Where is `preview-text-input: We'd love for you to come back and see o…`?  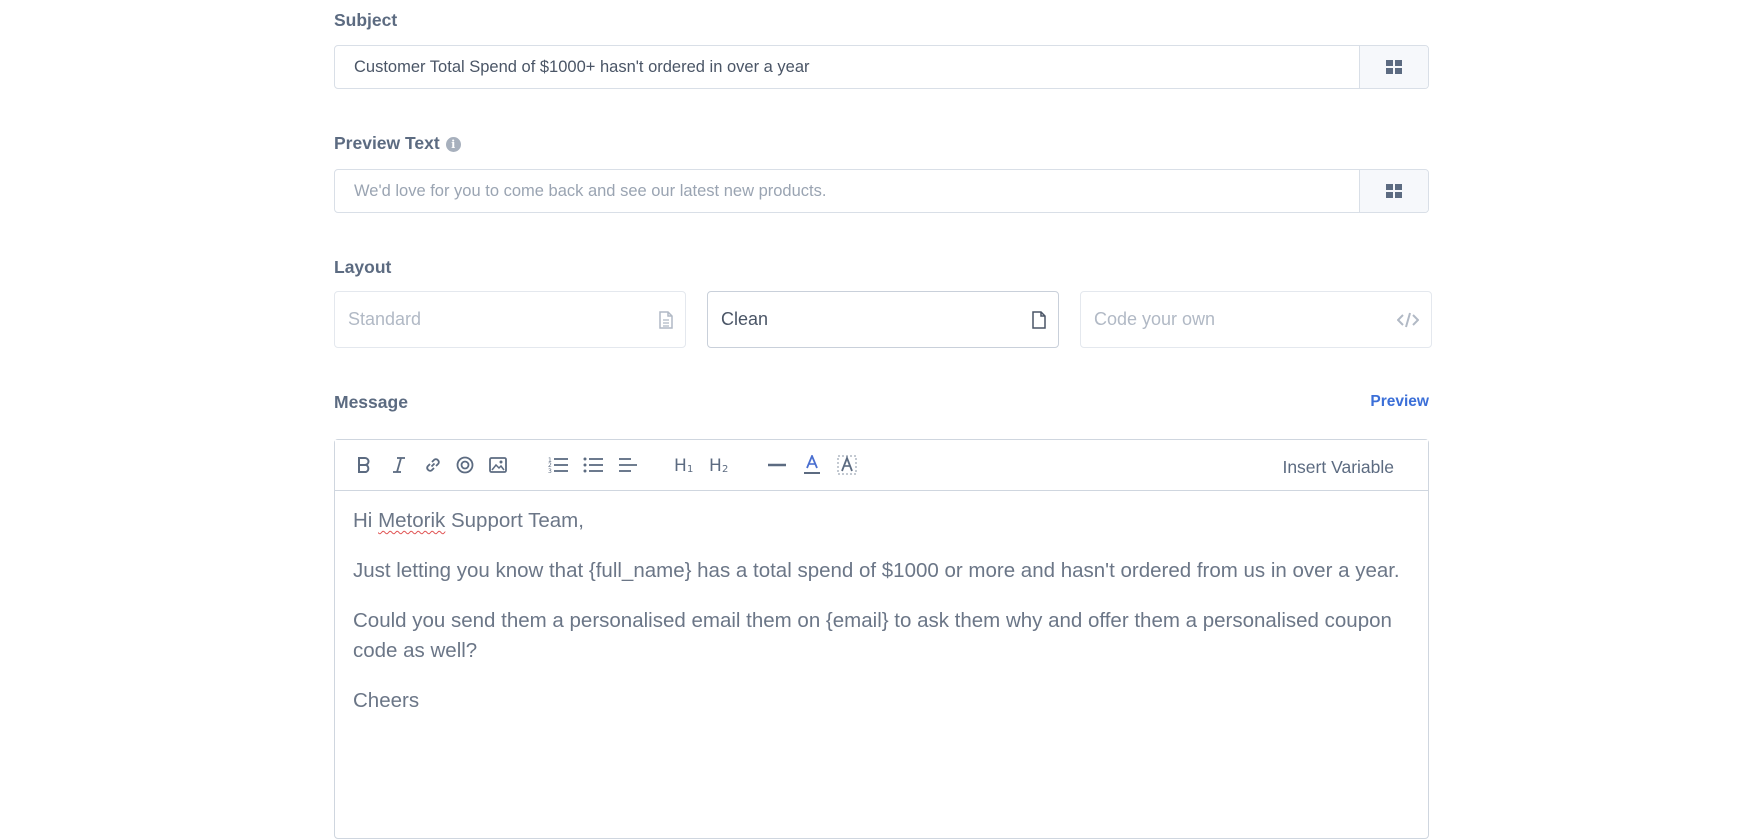
preview-text-input: We'd love for you to come back and see o… is located at coordinates (847, 191).